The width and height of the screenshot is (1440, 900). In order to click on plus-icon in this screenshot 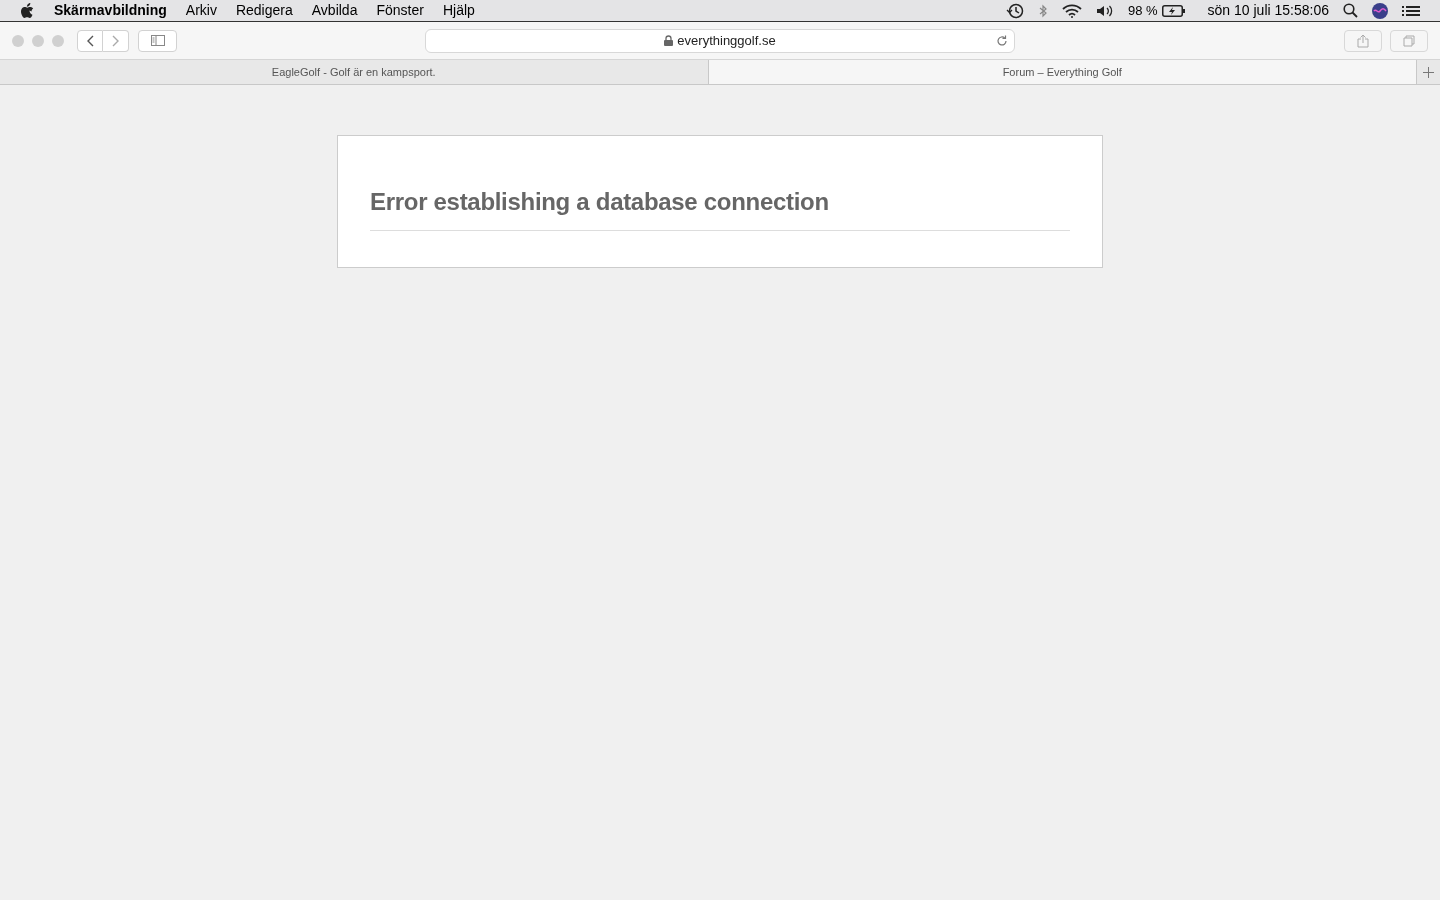, I will do `click(1428, 72)`.